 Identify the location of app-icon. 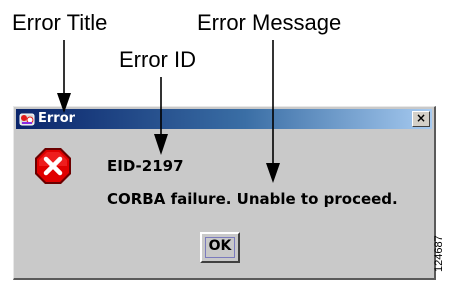
(27, 119).